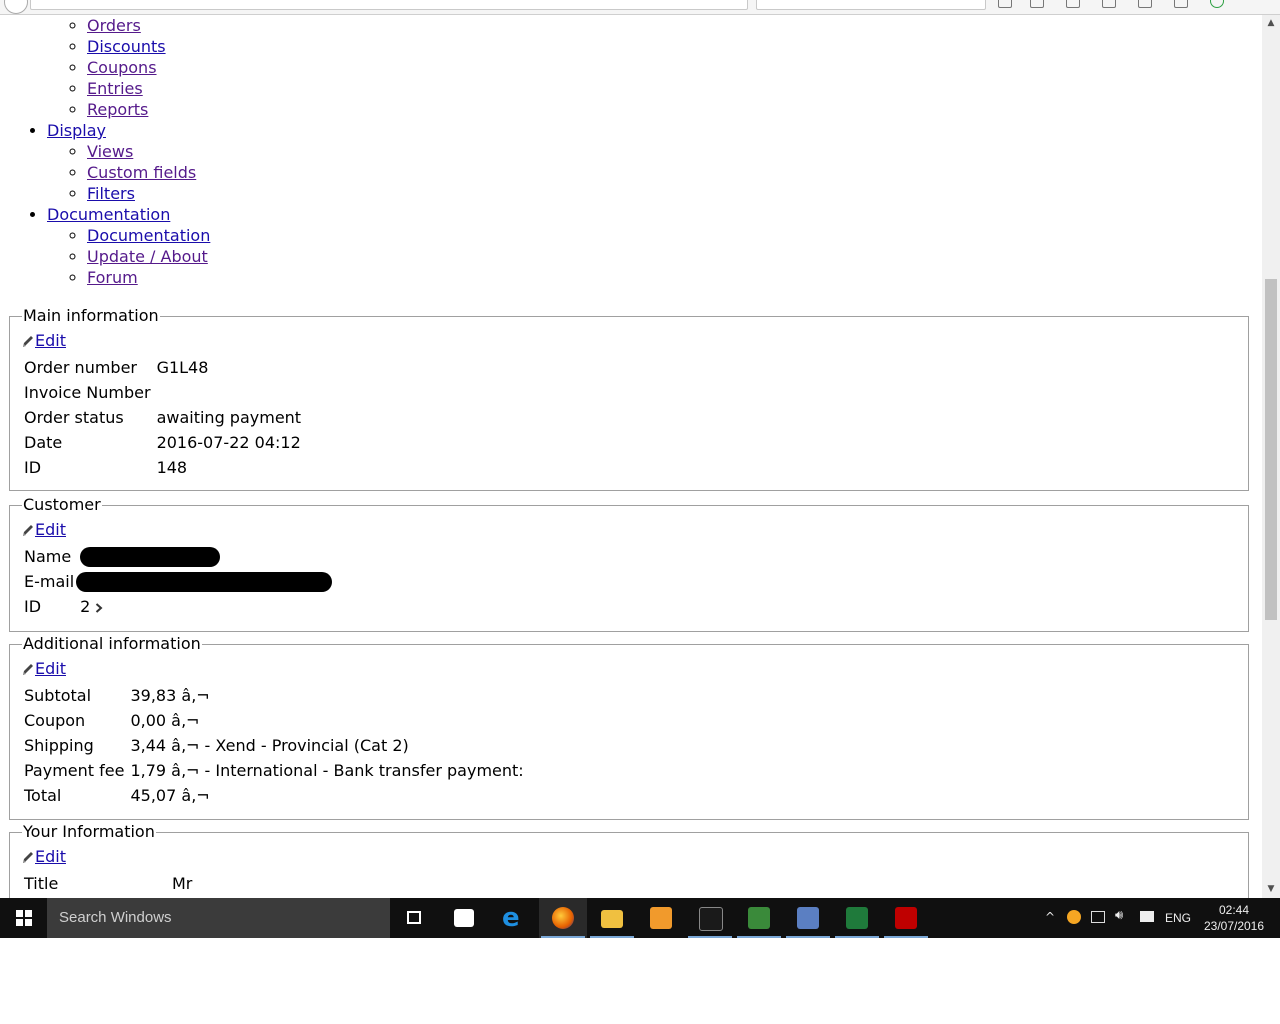  What do you see at coordinates (148, 193) in the screenshot?
I see `nav-item-filters: Filters` at bounding box center [148, 193].